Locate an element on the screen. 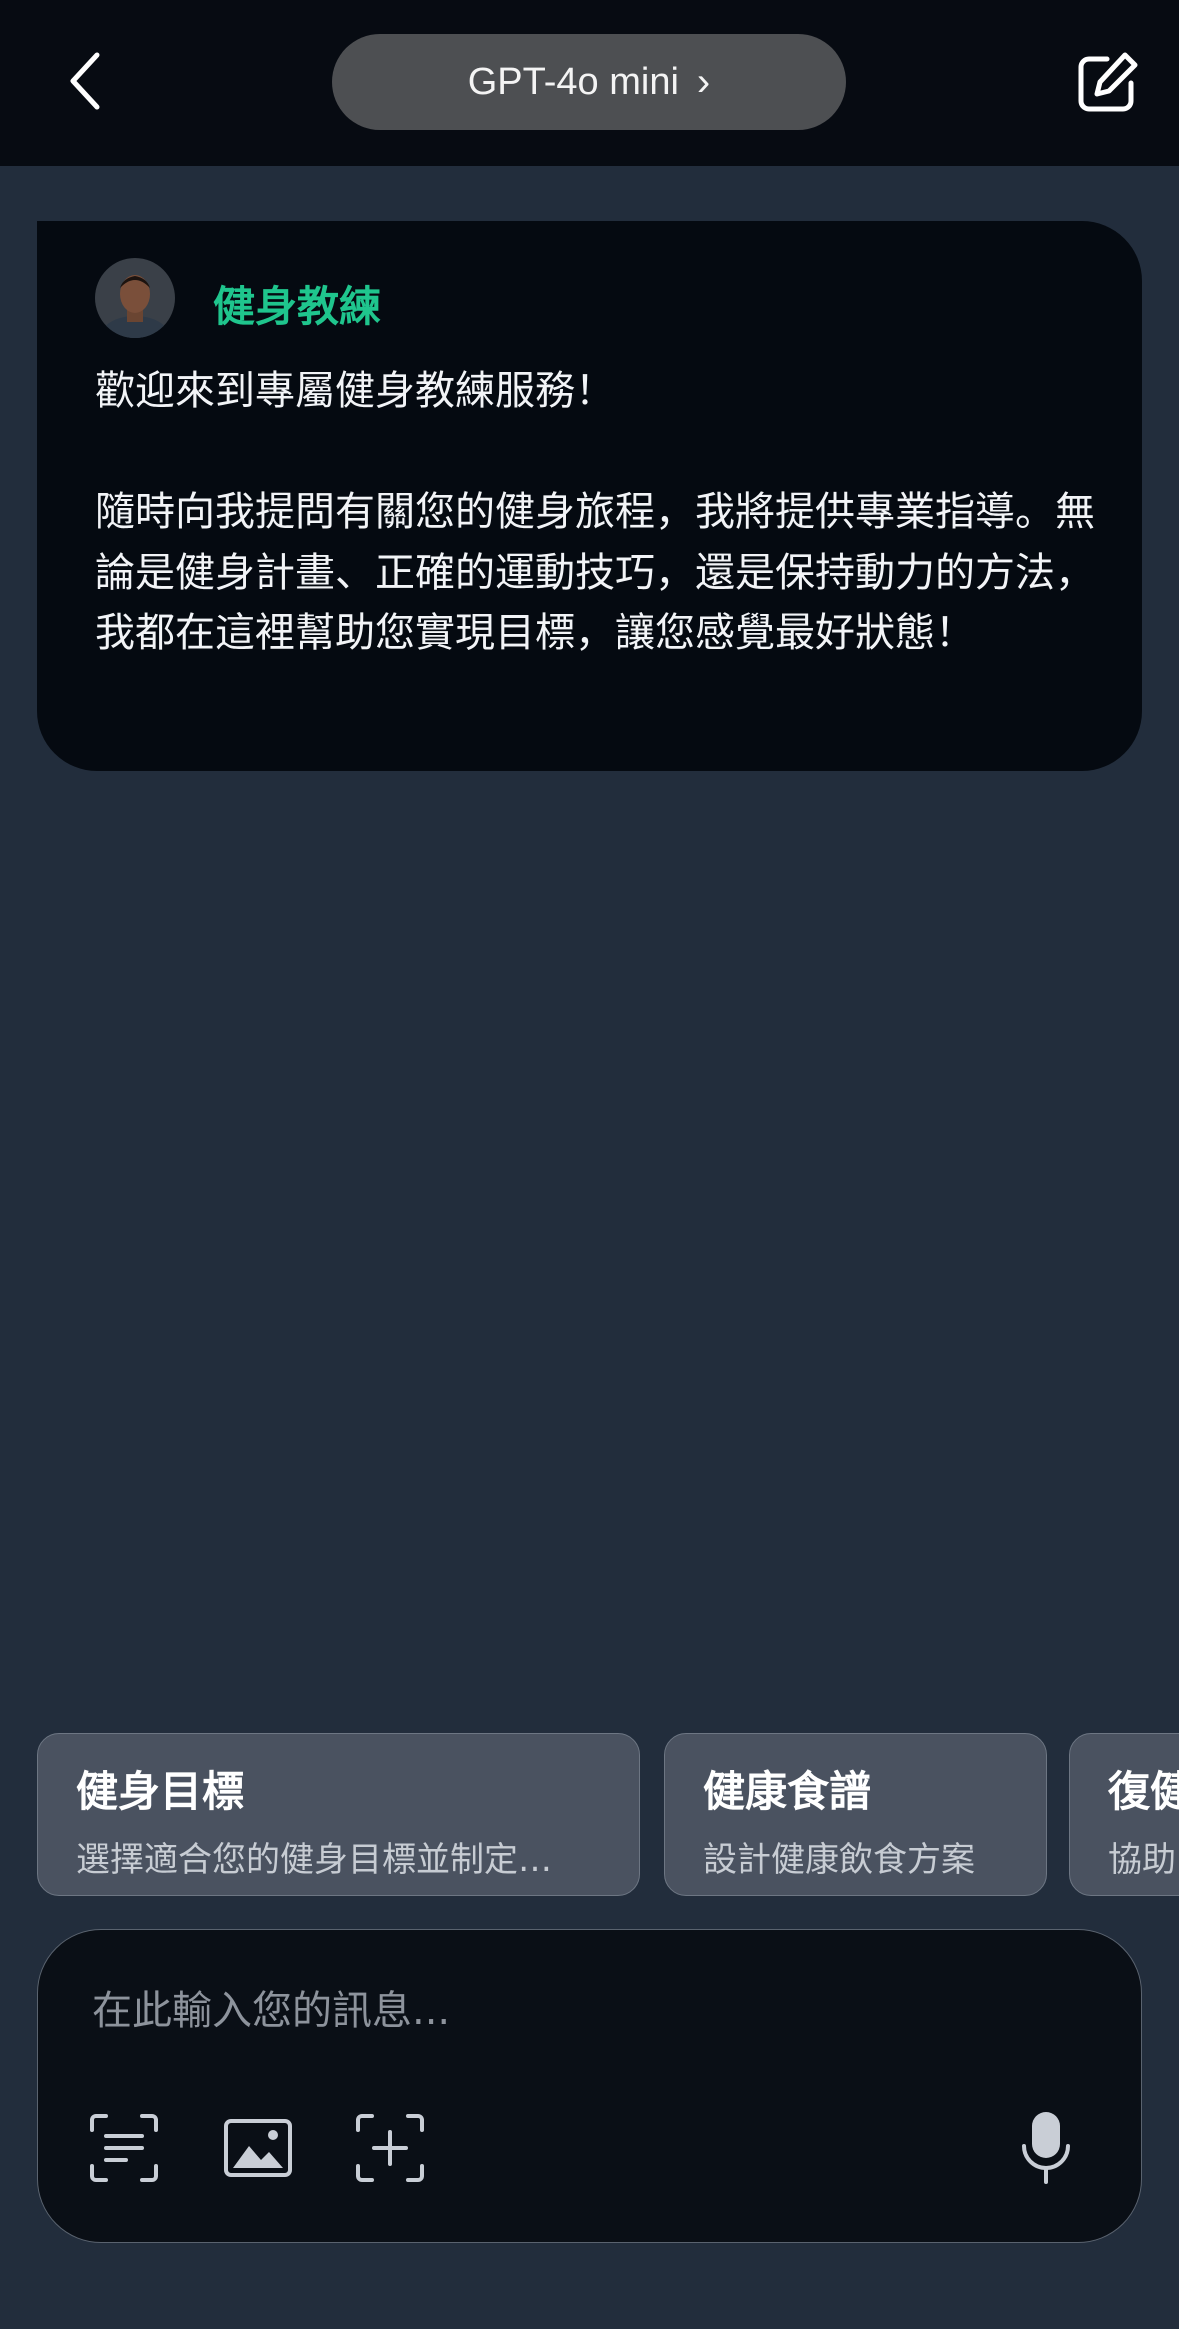  suggestion-title: 健康食譜 is located at coordinates (787, 1791).